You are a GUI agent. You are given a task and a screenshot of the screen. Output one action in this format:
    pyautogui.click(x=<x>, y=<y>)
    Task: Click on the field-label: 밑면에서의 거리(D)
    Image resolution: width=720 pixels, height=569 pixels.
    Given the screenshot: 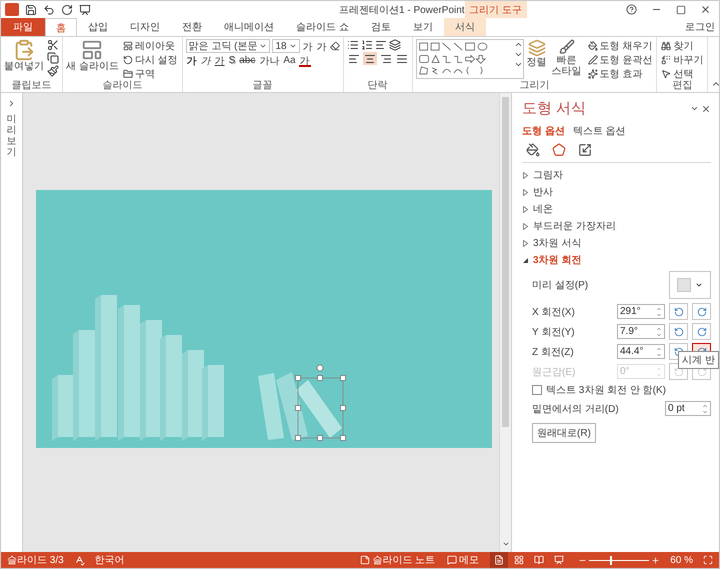 What is the action you would take?
    pyautogui.click(x=576, y=409)
    